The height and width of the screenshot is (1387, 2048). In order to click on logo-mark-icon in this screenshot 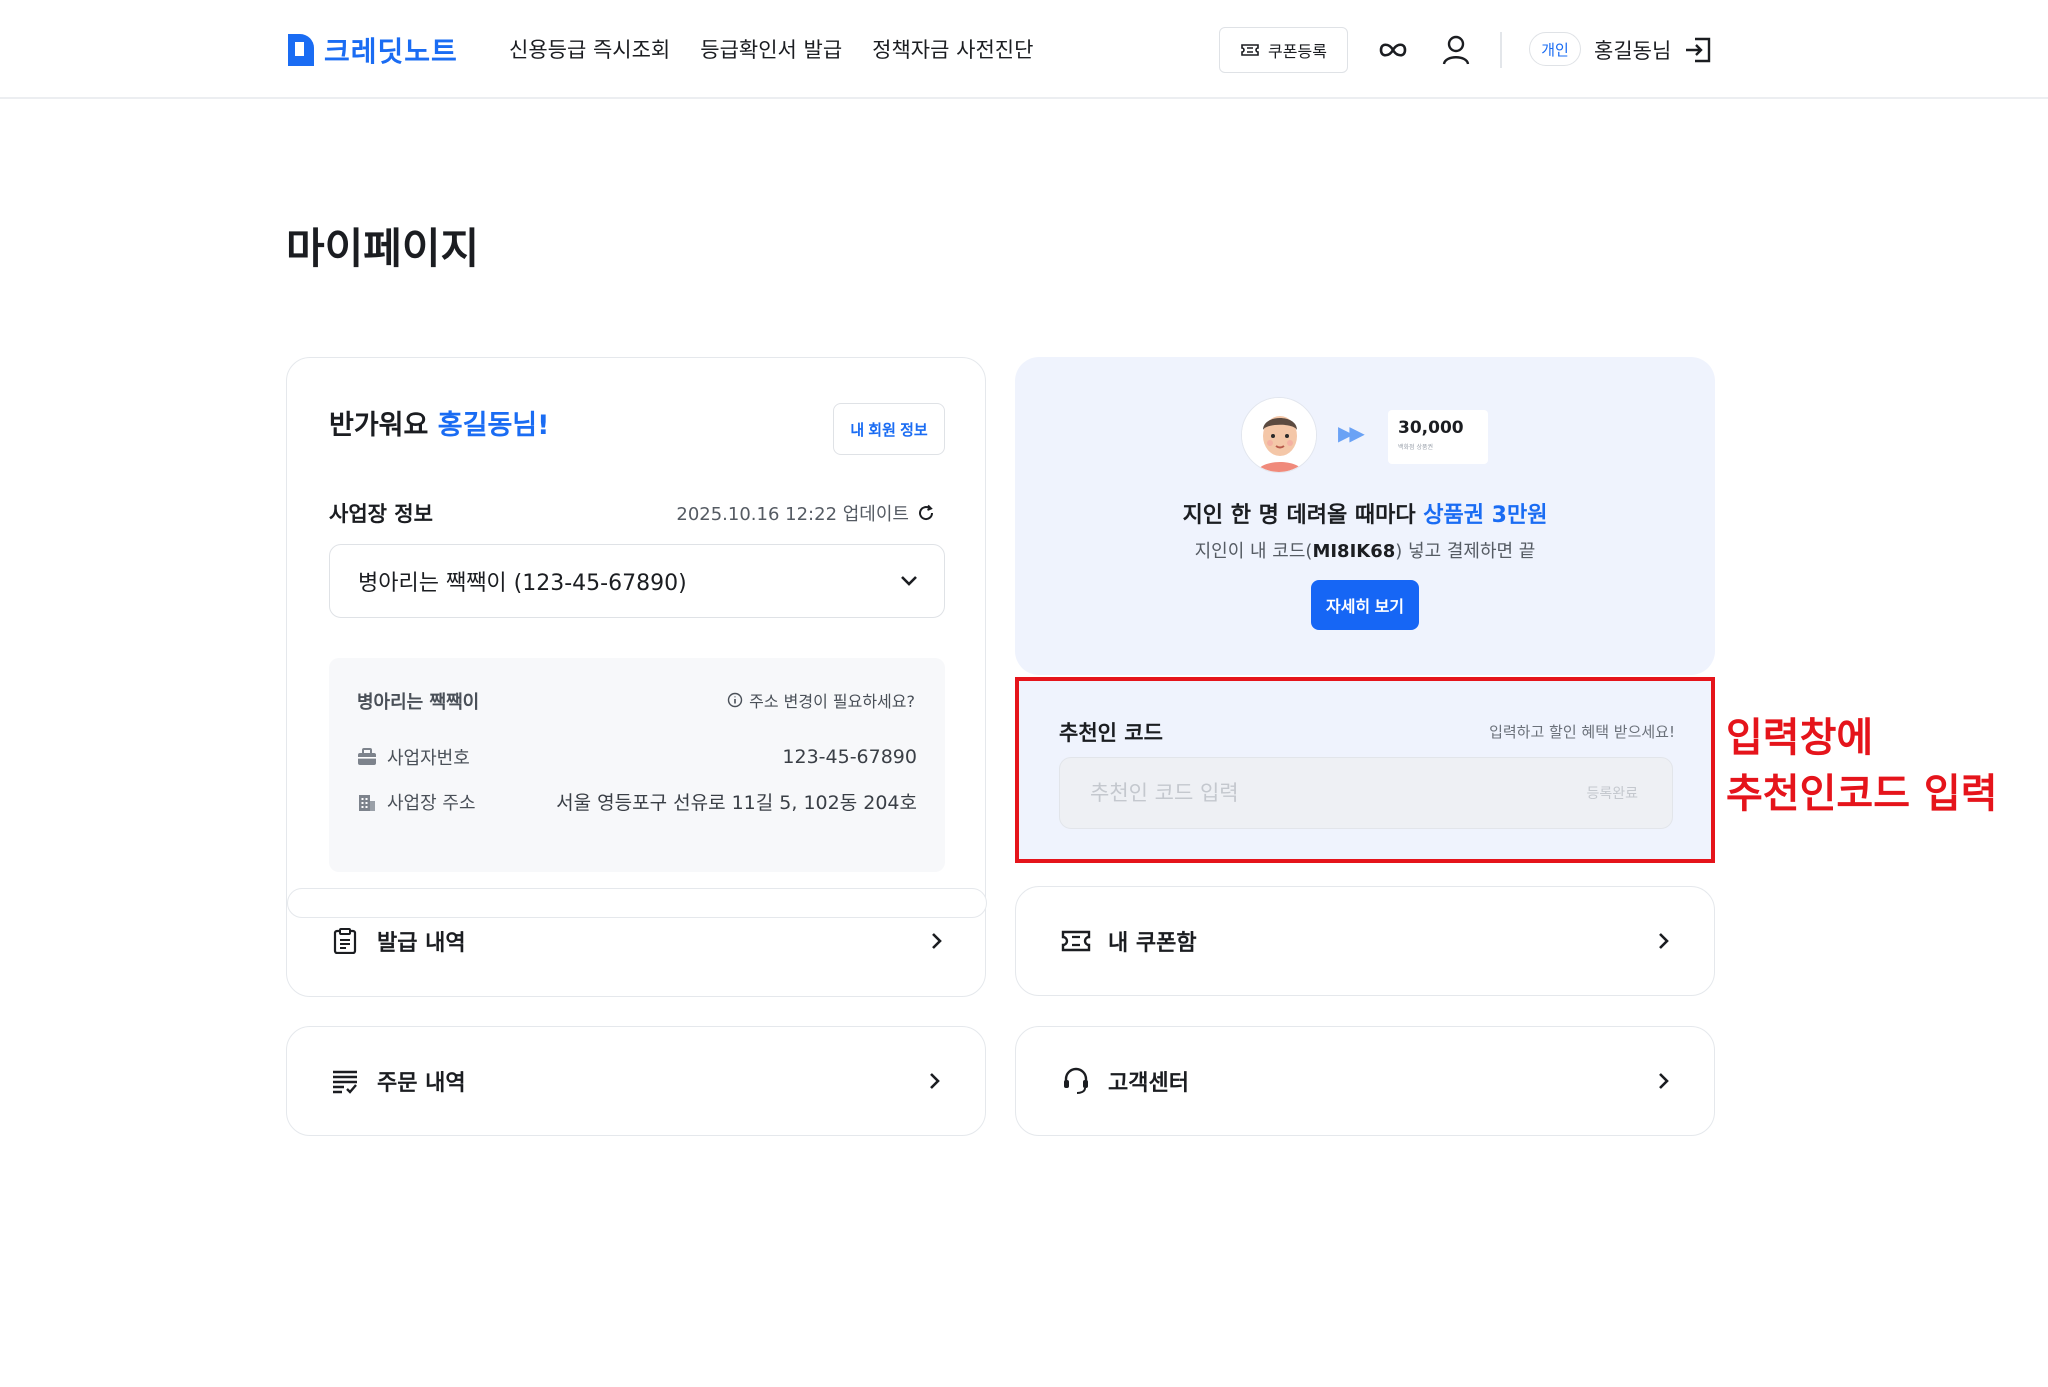, I will do `click(301, 50)`.